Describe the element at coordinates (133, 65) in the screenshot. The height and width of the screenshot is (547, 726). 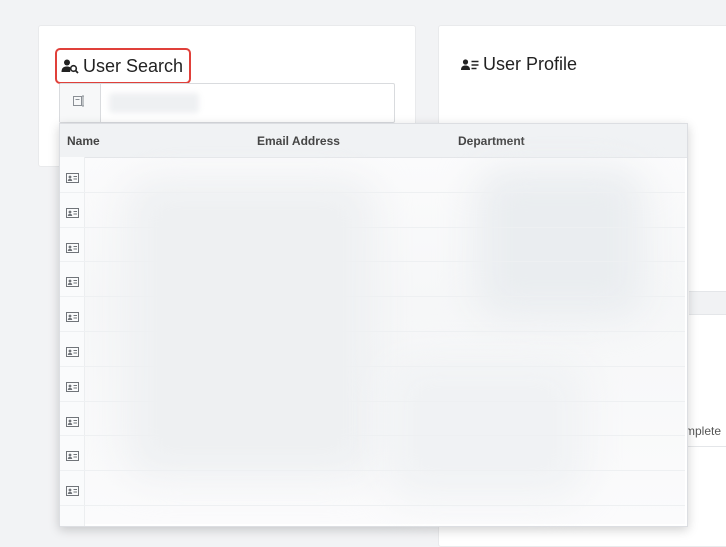
I see `user-search-title-text: User Search` at that location.